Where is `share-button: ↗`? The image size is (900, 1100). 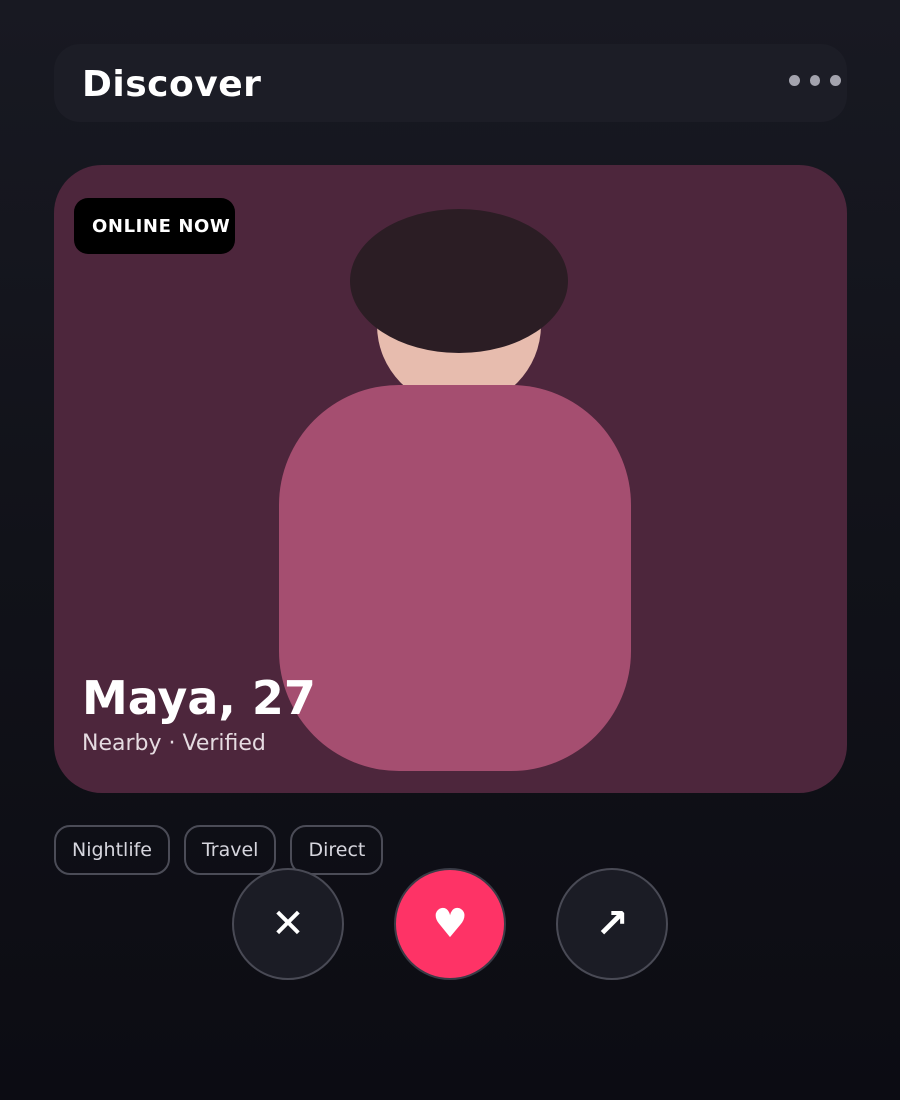
share-button: ↗ is located at coordinates (612, 924).